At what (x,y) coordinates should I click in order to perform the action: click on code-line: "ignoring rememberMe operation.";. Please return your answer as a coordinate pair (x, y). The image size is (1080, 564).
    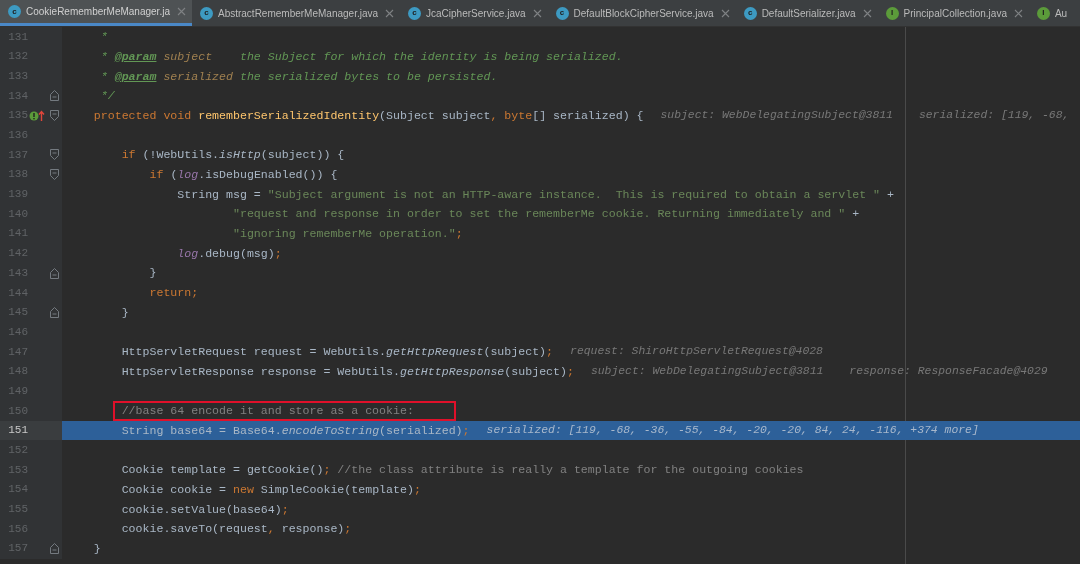
    Looking at the image, I should click on (347, 234).